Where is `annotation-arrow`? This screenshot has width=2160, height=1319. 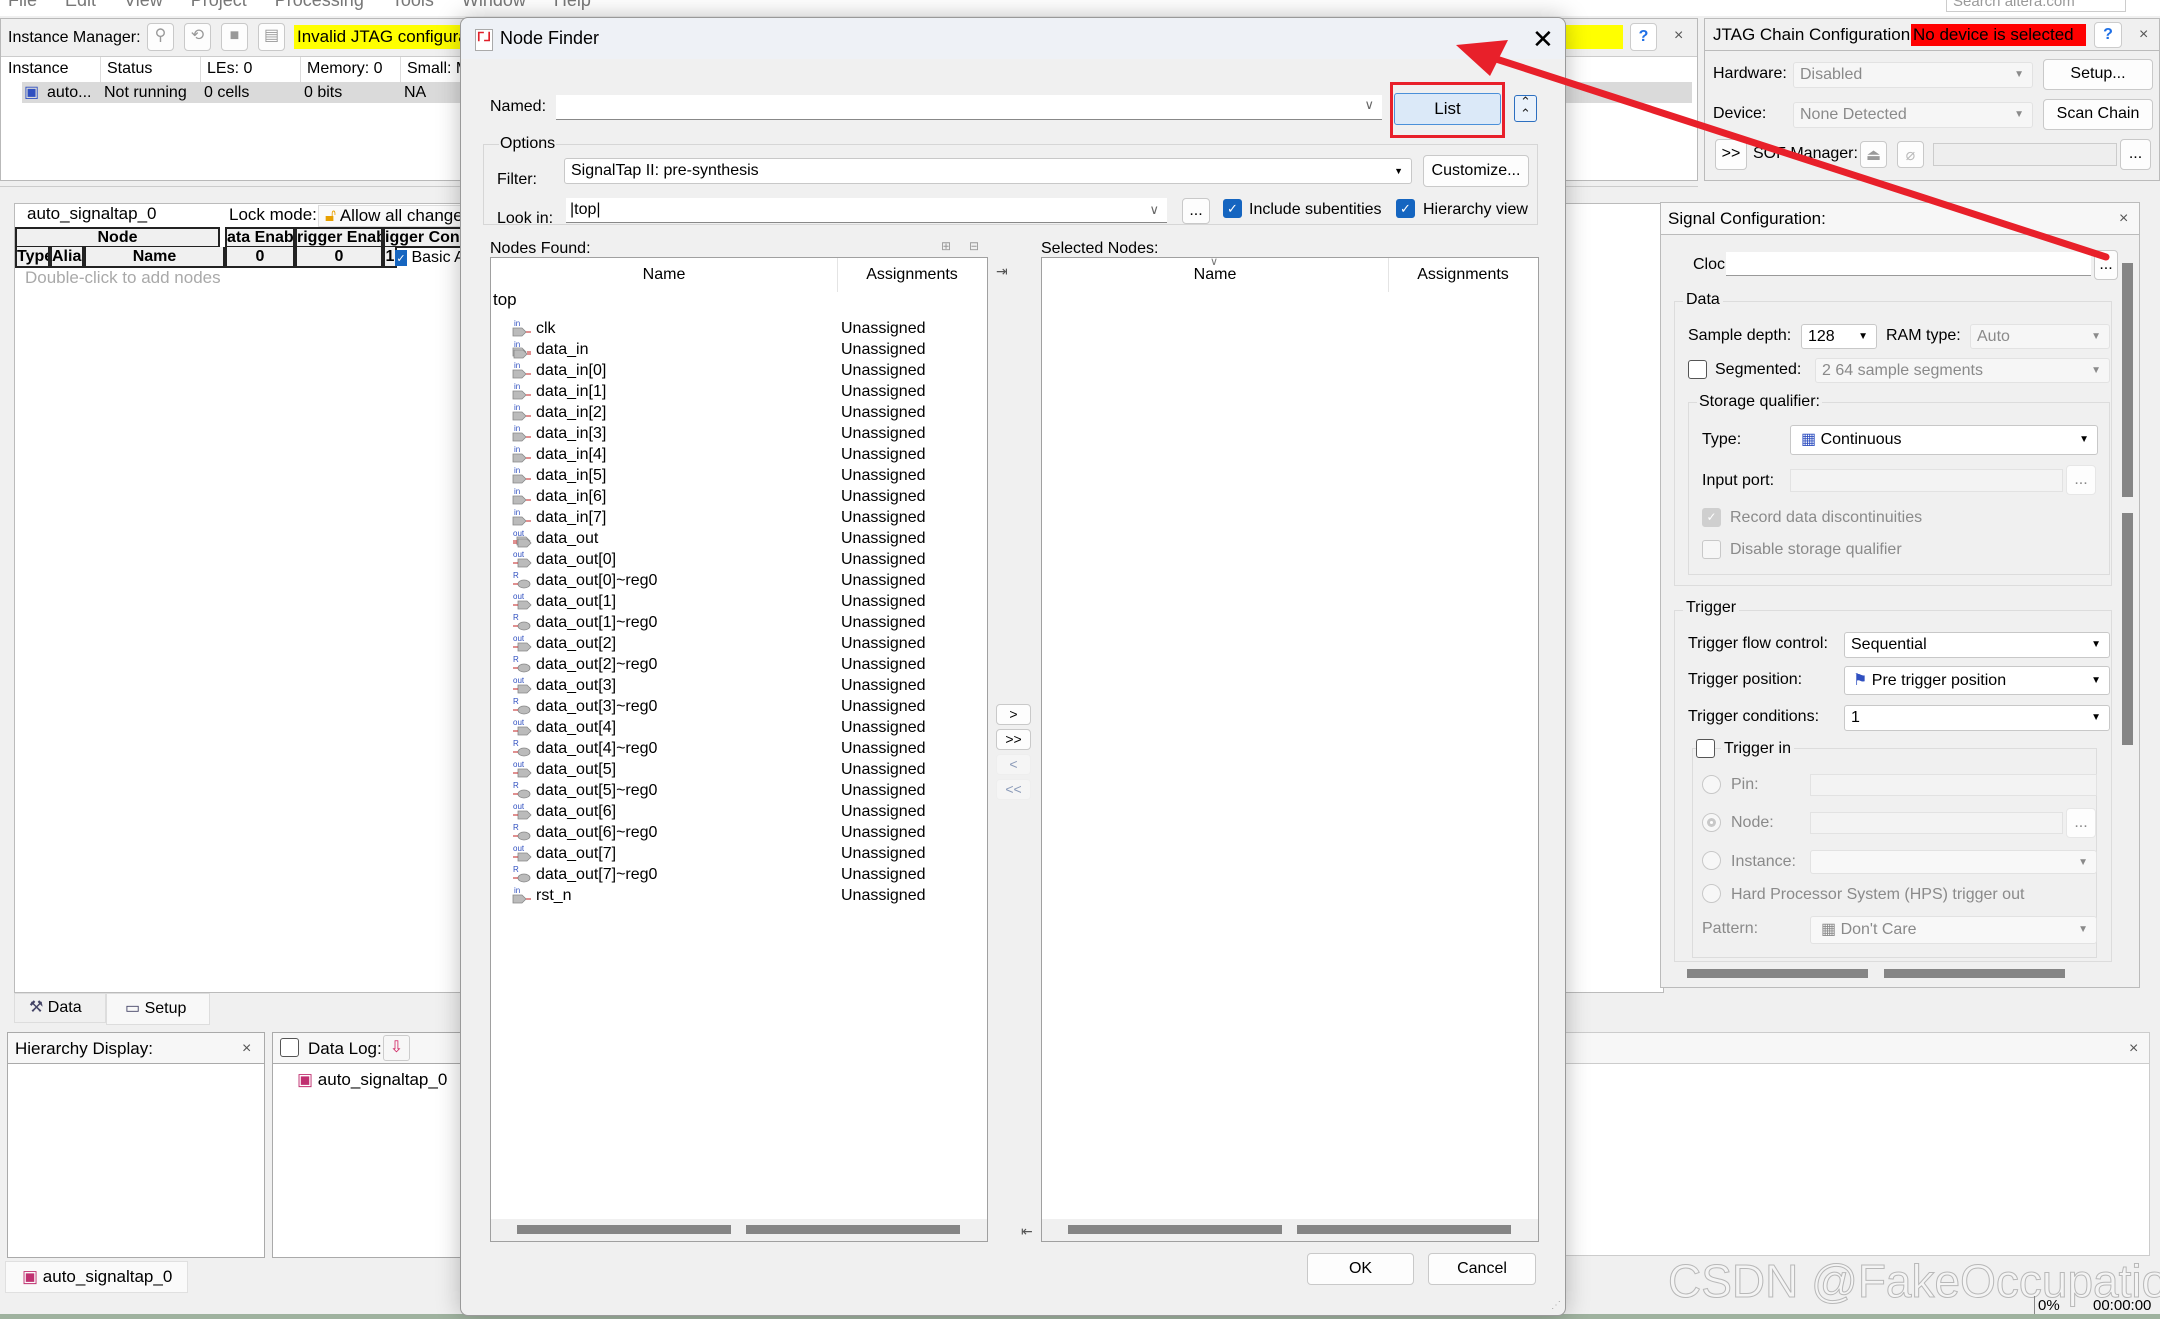
annotation-arrow is located at coordinates (1783, 150).